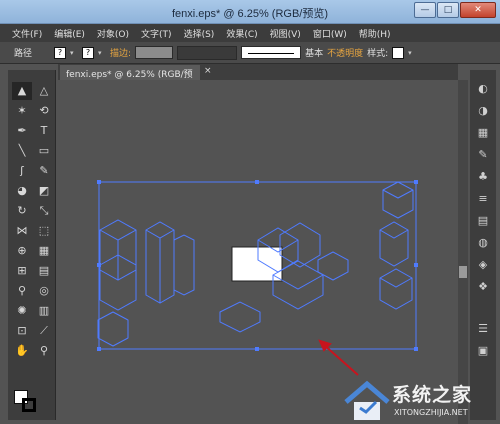  Describe the element at coordinates (44, 171) in the screenshot. I see `pencil-icon: ✎` at that location.